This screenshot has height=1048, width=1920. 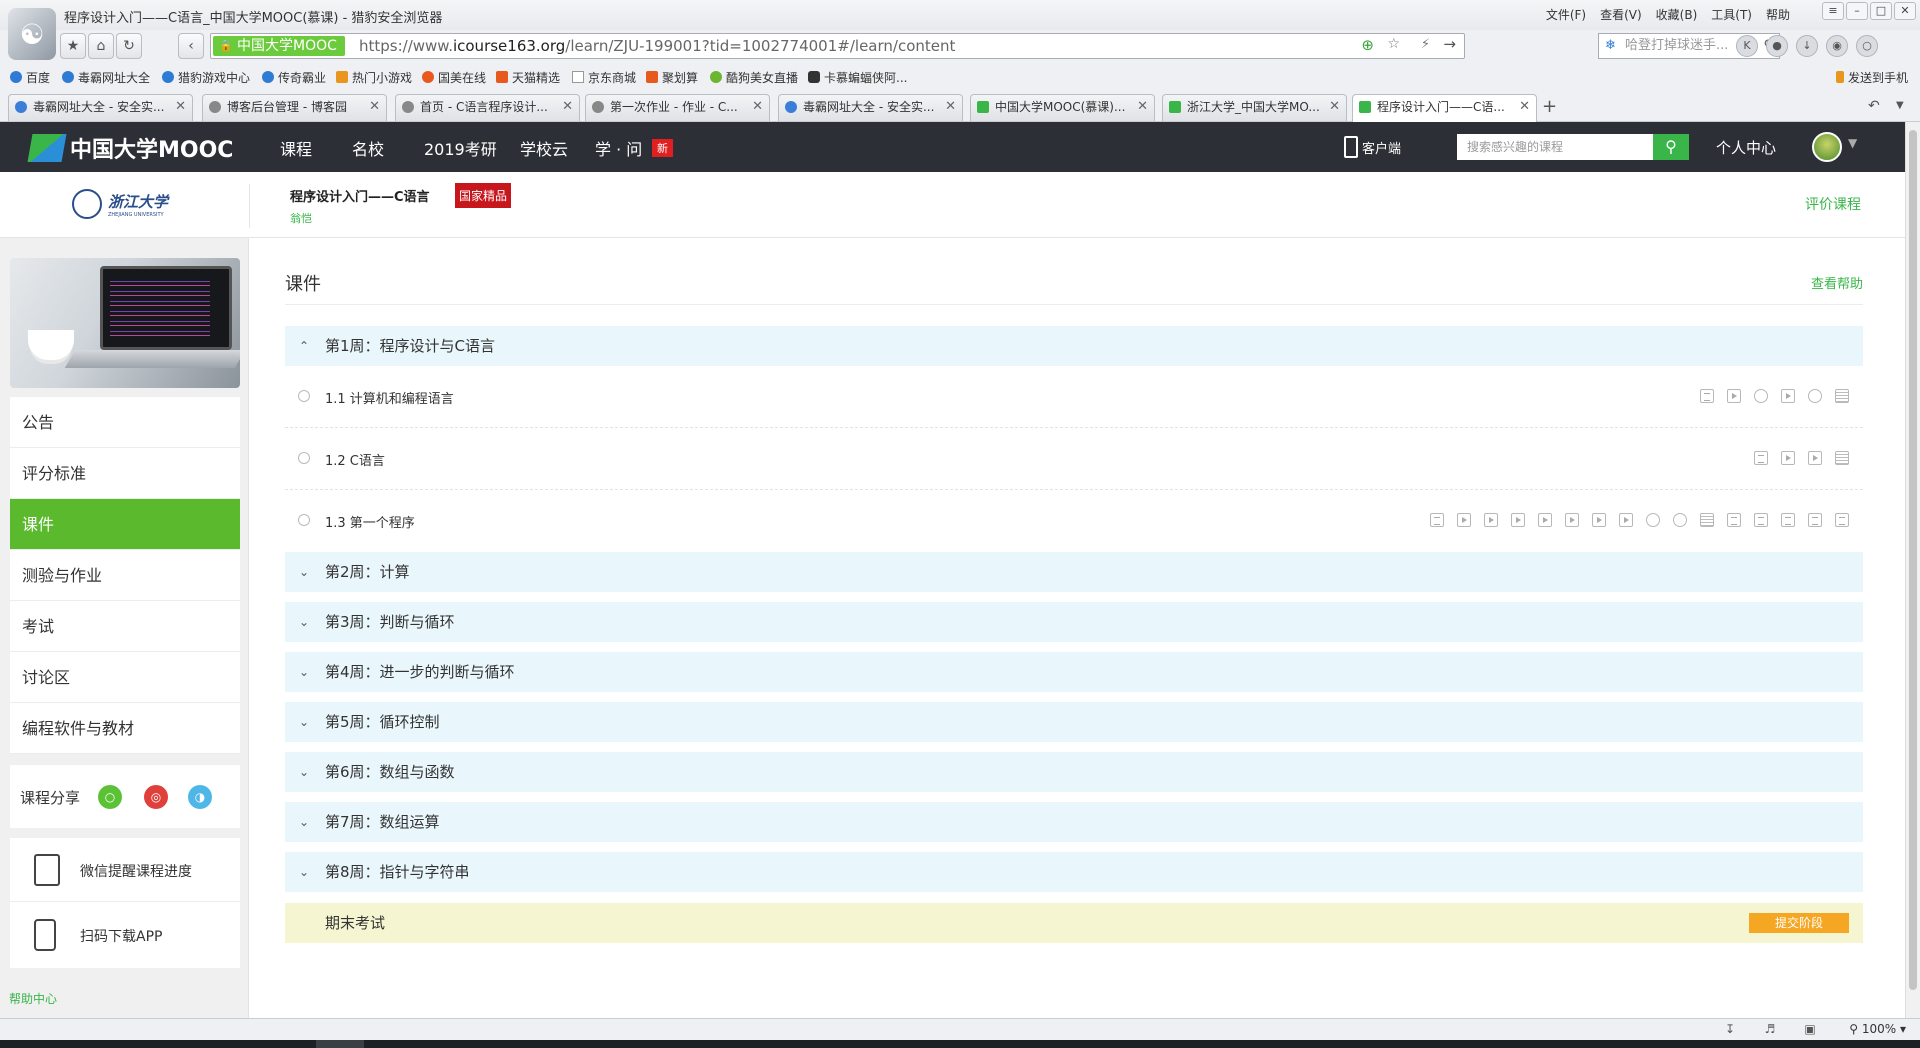 I want to click on week-4-header: ⌄ 第4周：进一步的判断与循环, so click(x=1074, y=672).